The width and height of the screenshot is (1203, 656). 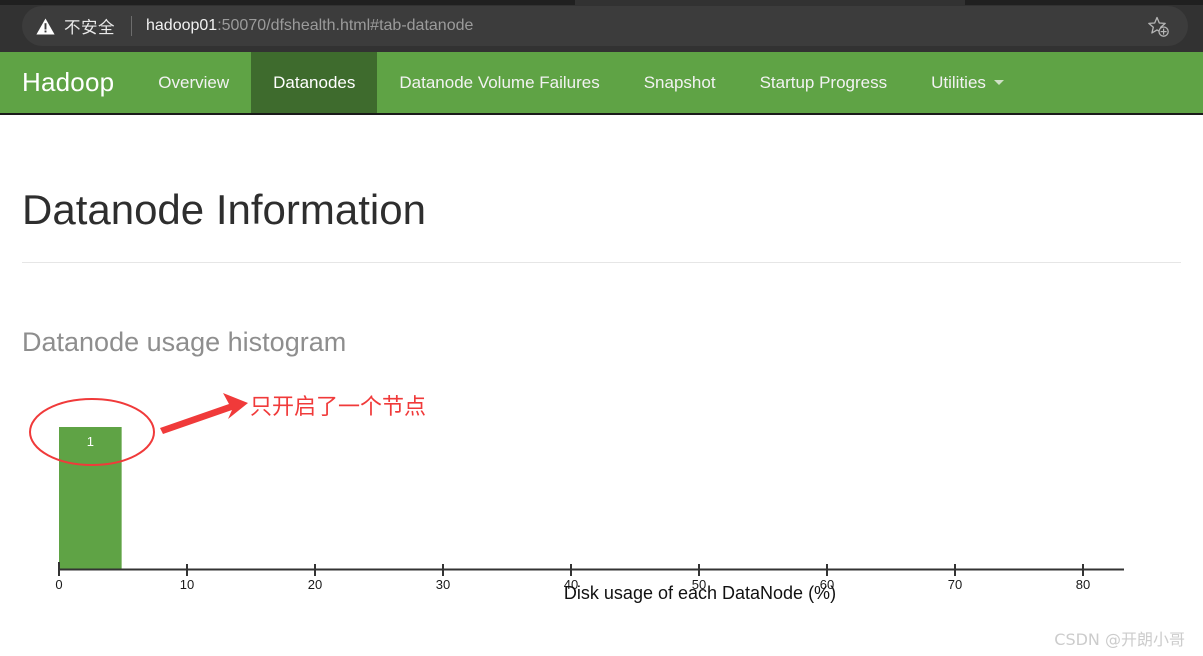 I want to click on nav-label: Overview, so click(x=194, y=82).